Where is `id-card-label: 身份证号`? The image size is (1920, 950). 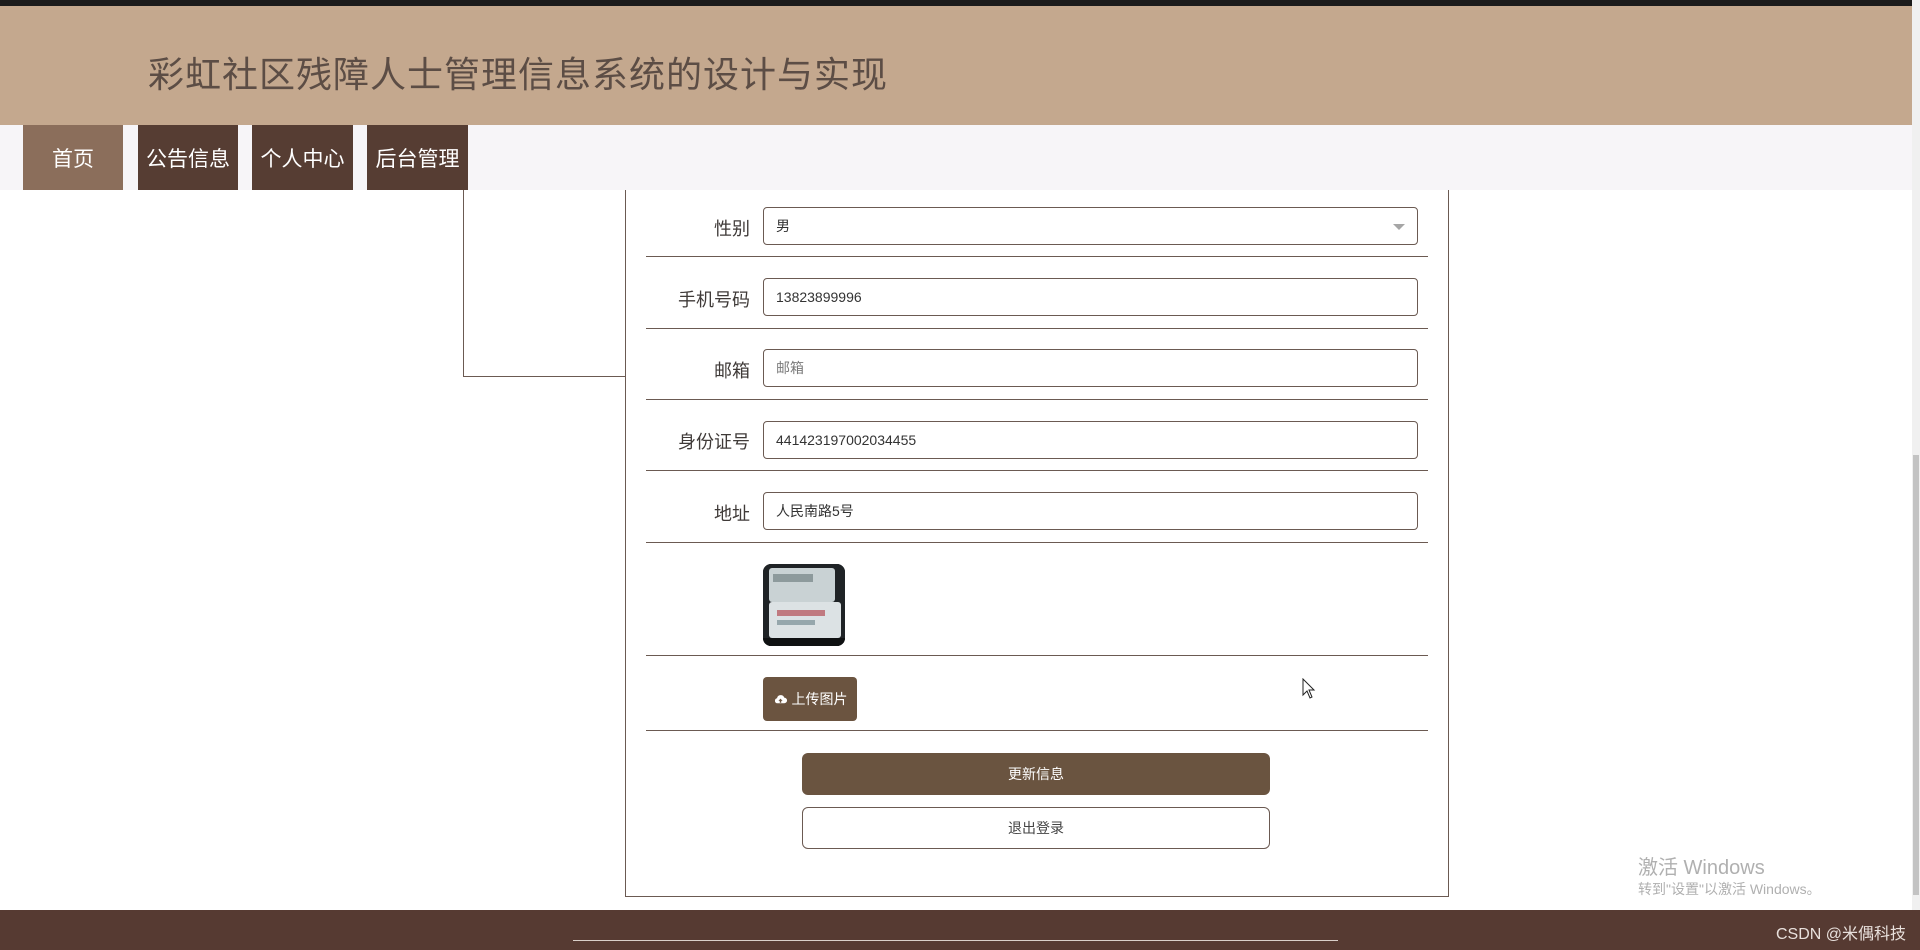
id-card-label: 身份证号 is located at coordinates (714, 442).